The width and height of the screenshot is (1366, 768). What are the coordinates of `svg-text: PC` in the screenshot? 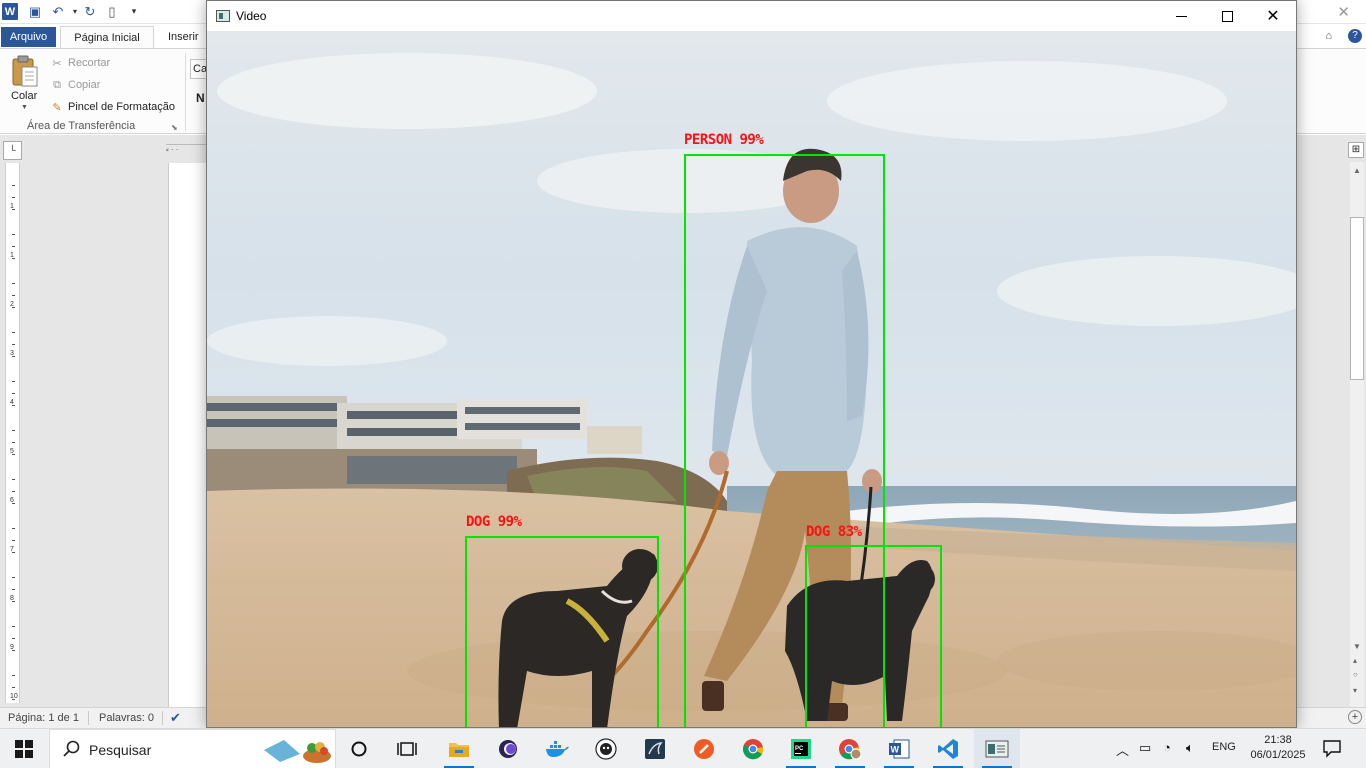 It's located at (799, 749).